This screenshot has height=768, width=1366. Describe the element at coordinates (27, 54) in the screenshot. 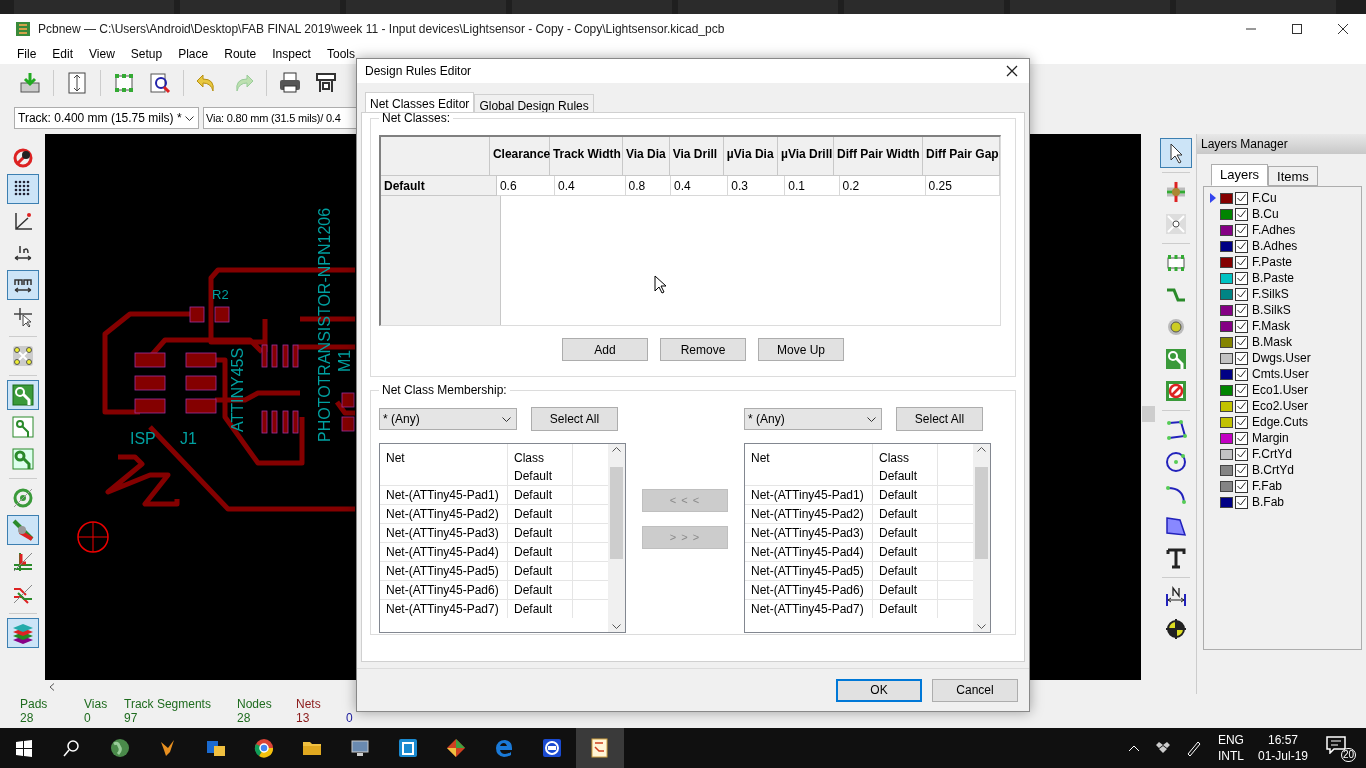

I see `menu-item: File` at that location.